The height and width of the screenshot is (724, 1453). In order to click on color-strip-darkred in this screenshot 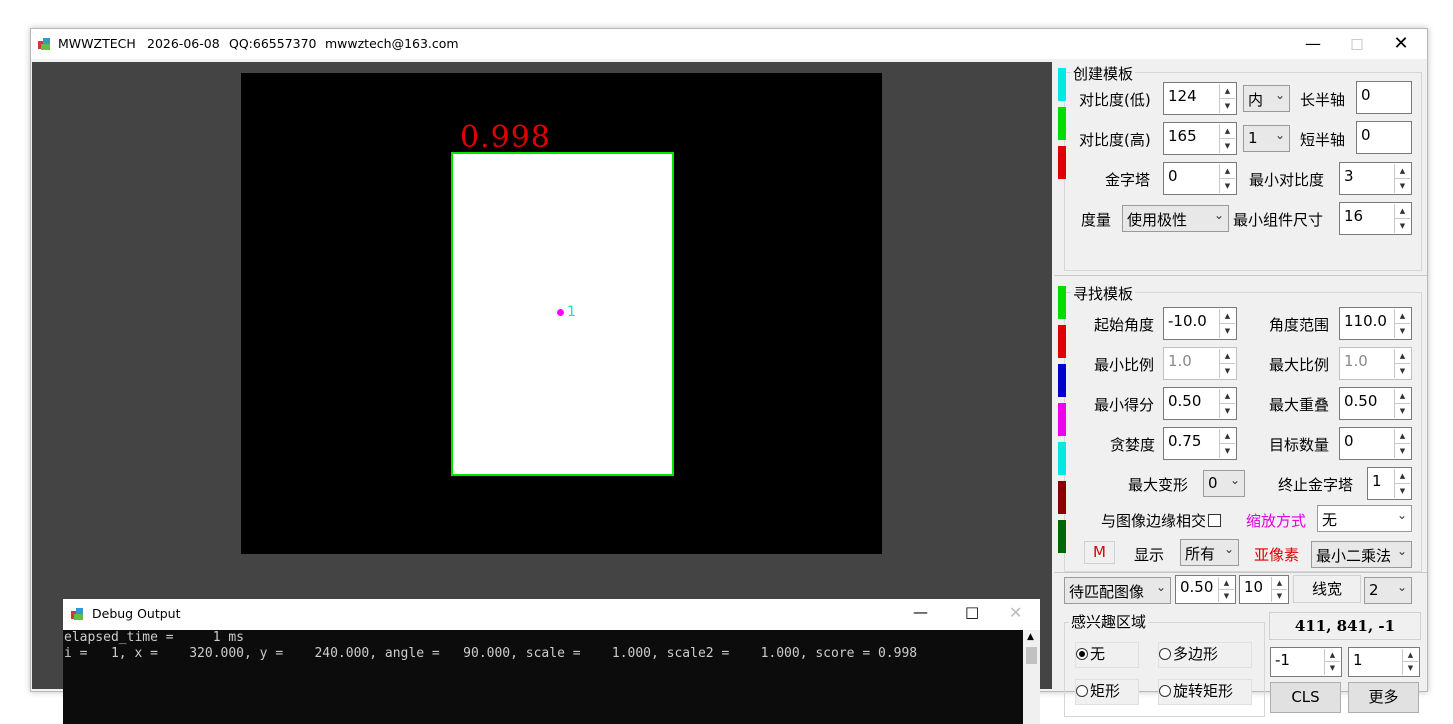, I will do `click(1062, 497)`.